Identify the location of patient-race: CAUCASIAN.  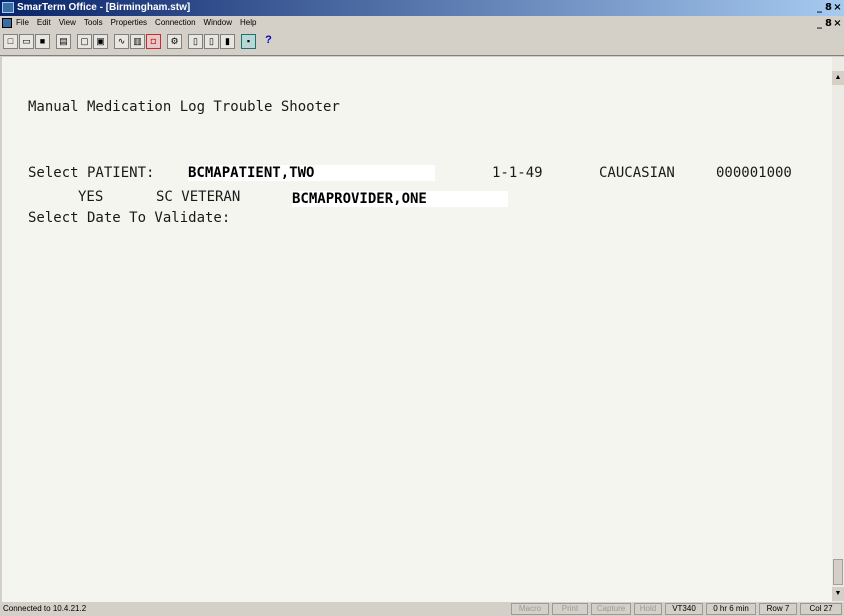
(637, 173).